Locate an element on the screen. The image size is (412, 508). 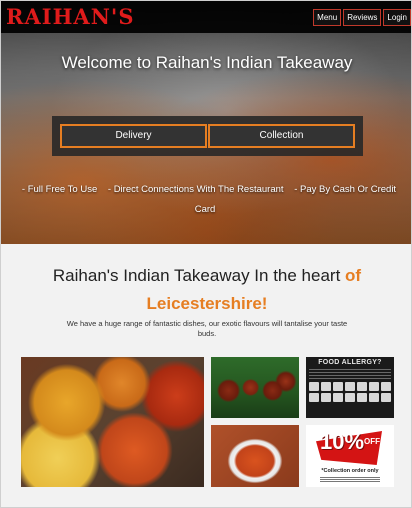
curry-dish-image is located at coordinates (255, 456).